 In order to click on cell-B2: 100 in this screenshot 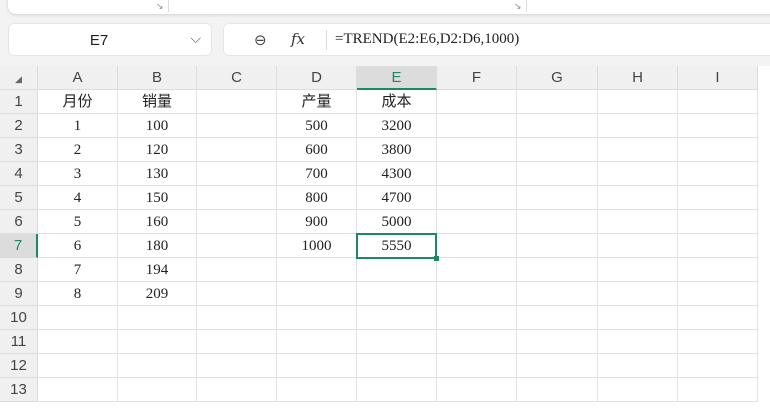, I will do `click(157, 126)`.